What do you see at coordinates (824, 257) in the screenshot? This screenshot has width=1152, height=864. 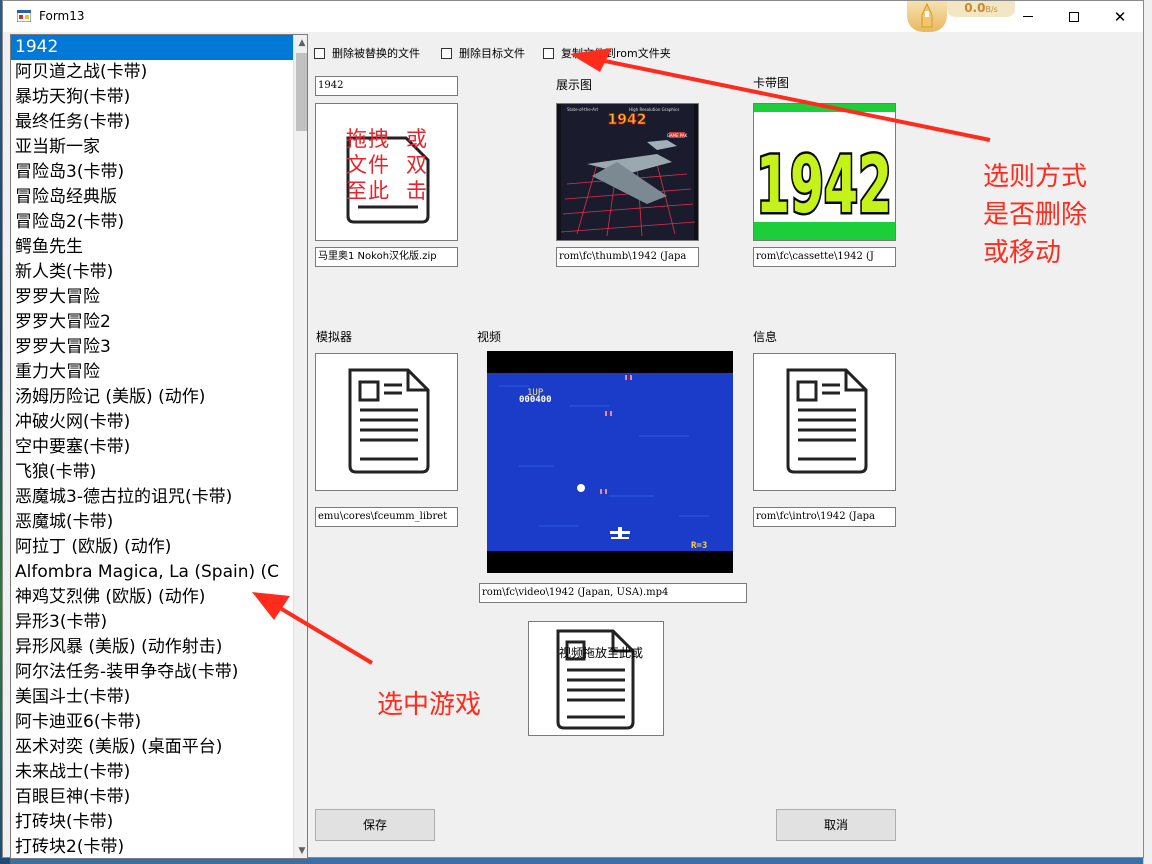 I see `cassette-path-input: rom\fc\cassette\1942 (J` at bounding box center [824, 257].